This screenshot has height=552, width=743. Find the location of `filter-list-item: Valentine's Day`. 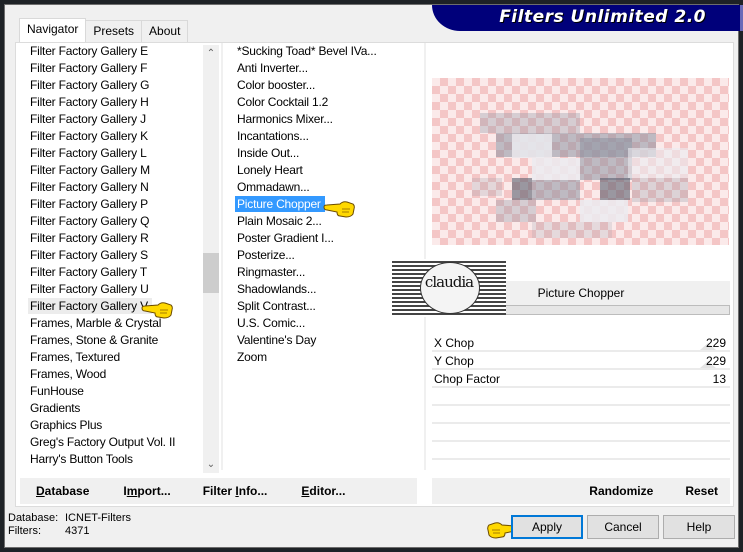

filter-list-item: Valentine's Day is located at coordinates (327, 340).